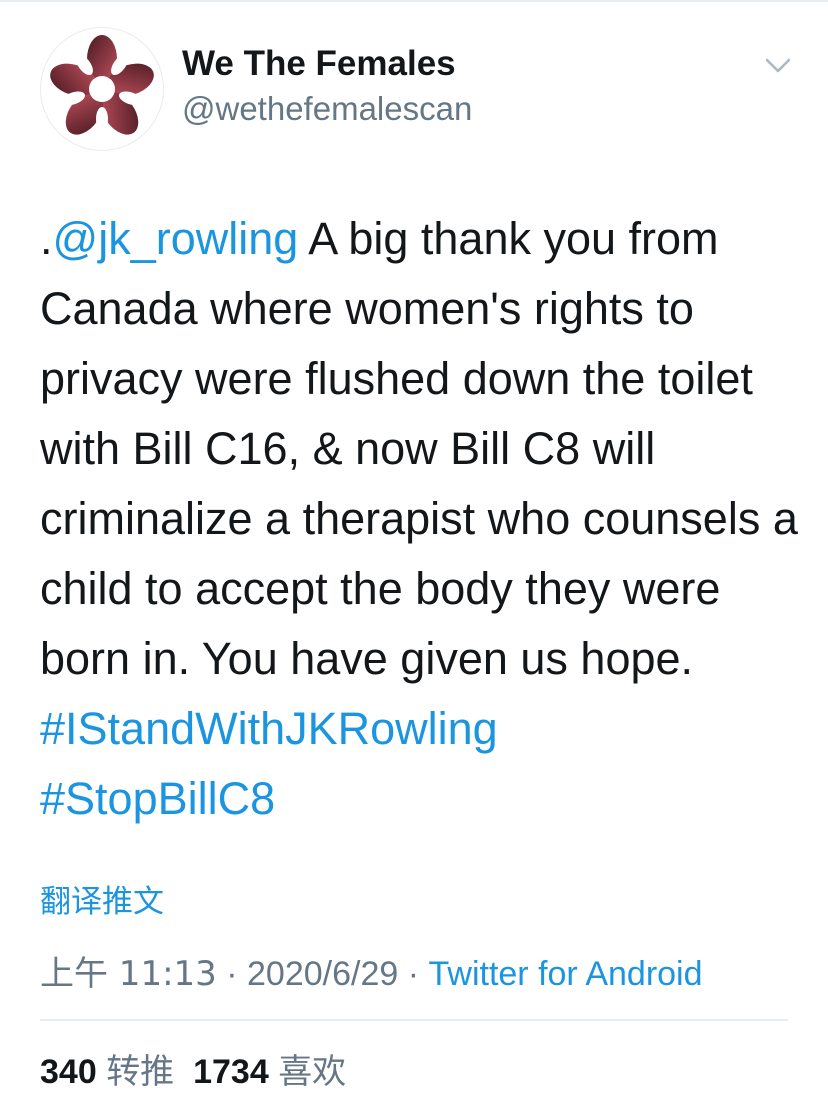  Describe the element at coordinates (102, 85) in the screenshot. I see `flower-logo-icon` at that location.